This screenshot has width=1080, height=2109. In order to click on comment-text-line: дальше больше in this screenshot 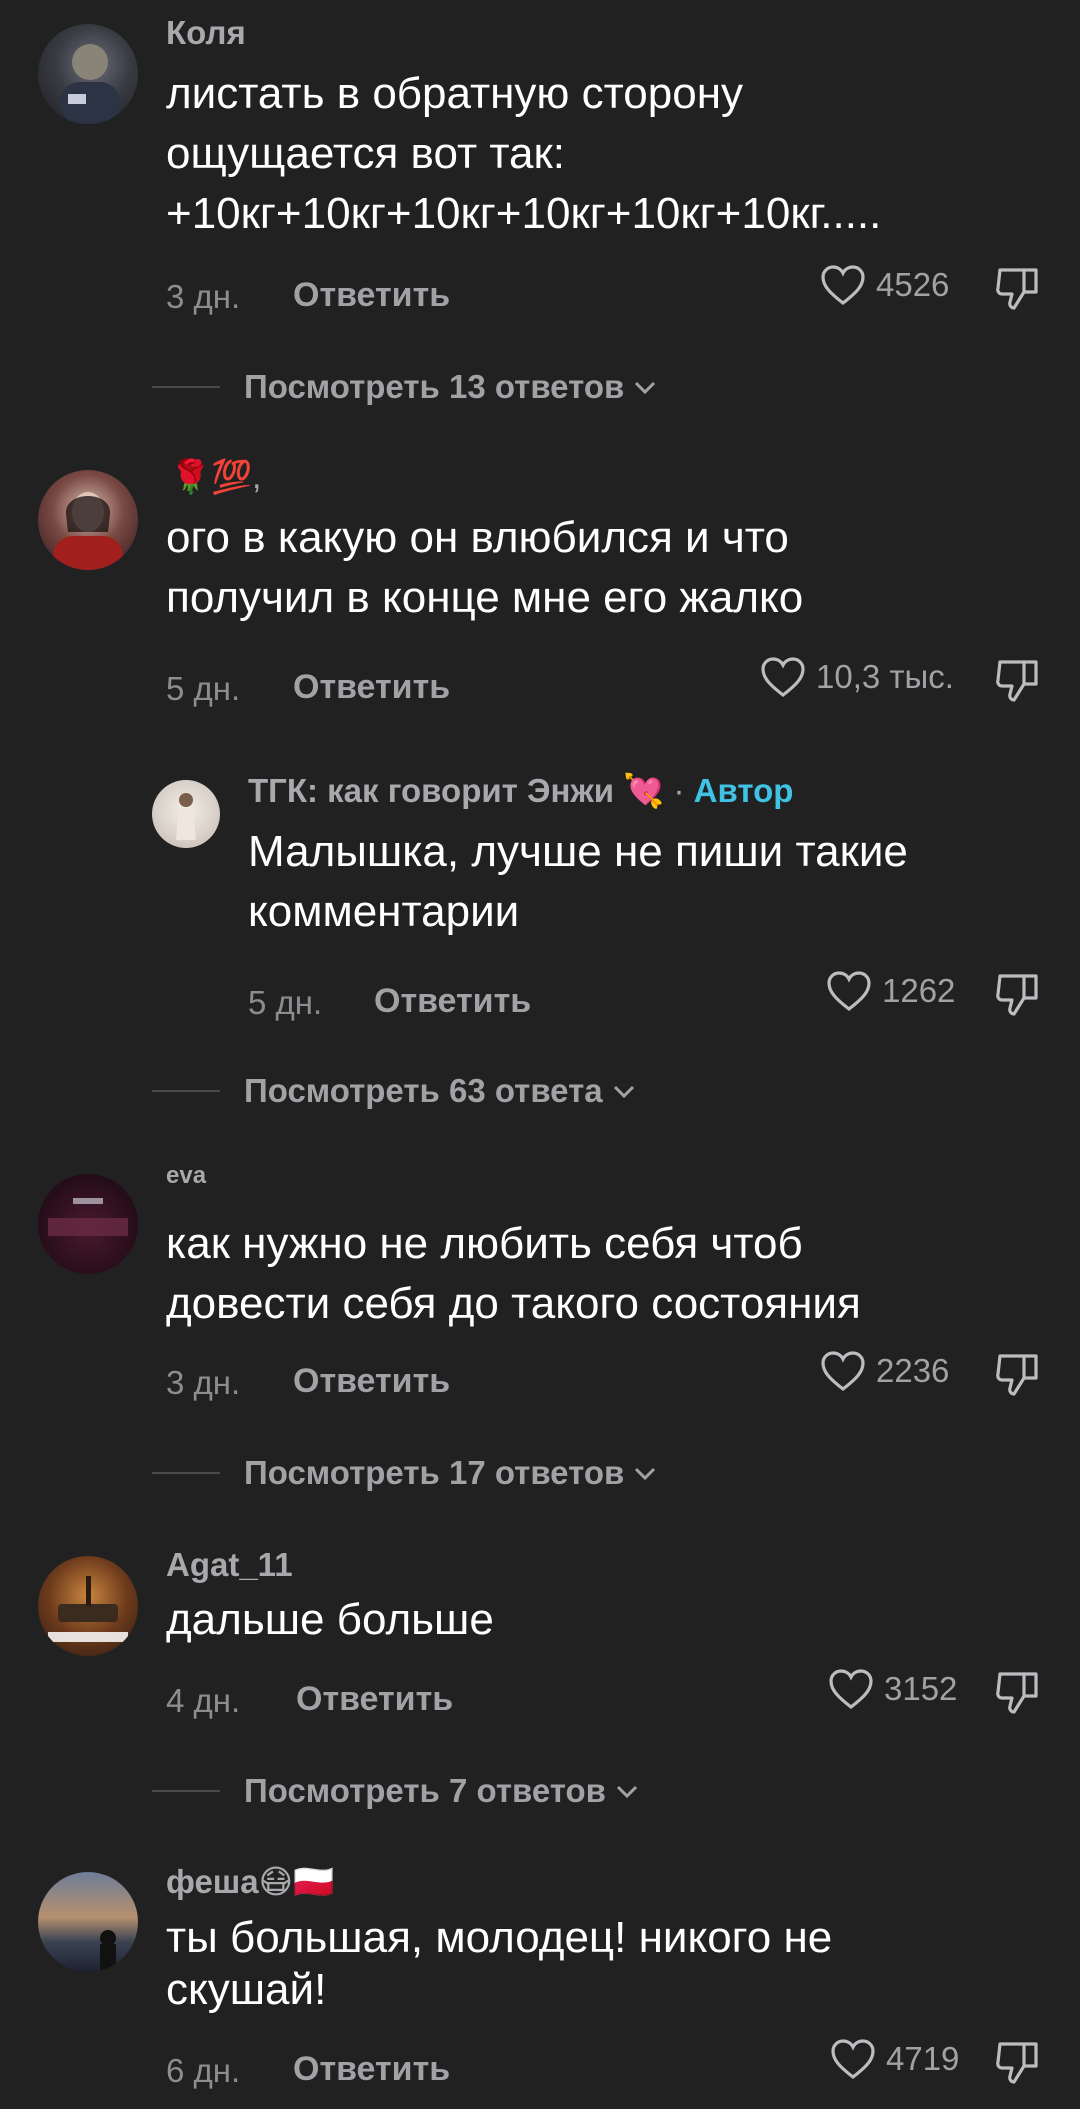, I will do `click(330, 1619)`.